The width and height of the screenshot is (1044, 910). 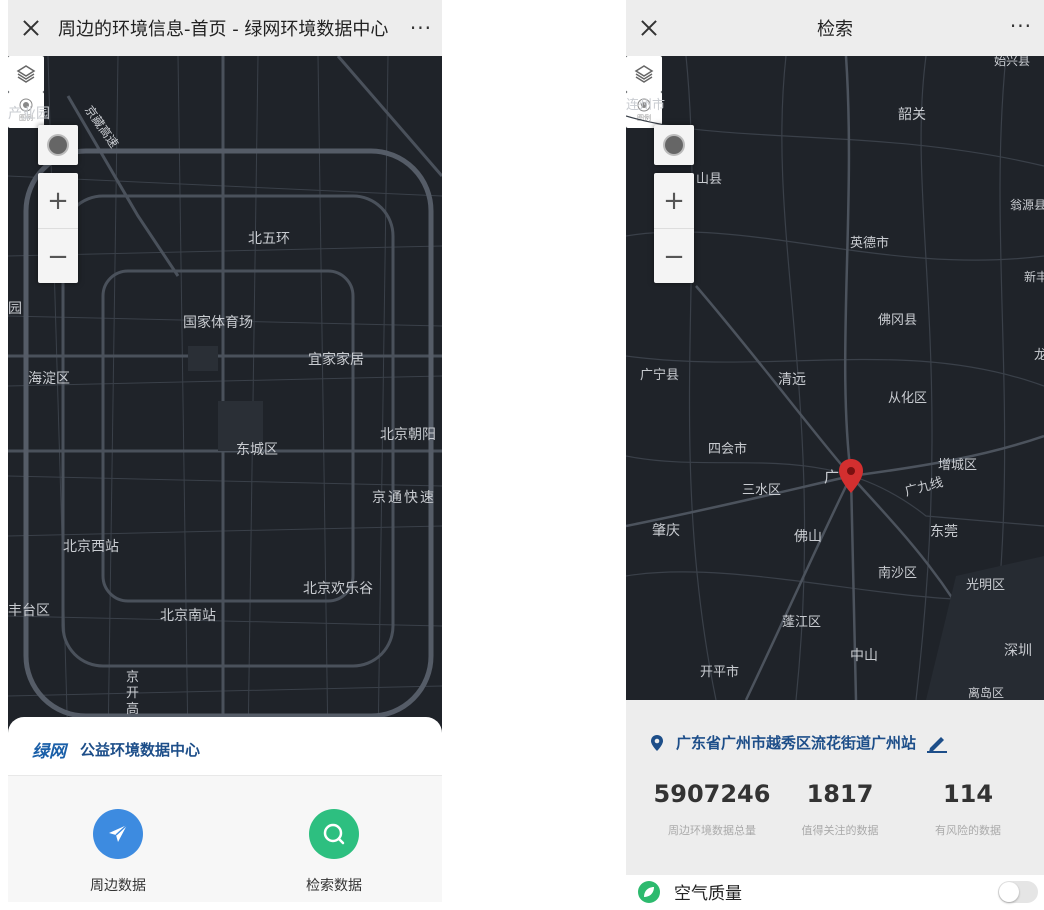 What do you see at coordinates (1018, 892) in the screenshot?
I see `air-quality-toggle` at bounding box center [1018, 892].